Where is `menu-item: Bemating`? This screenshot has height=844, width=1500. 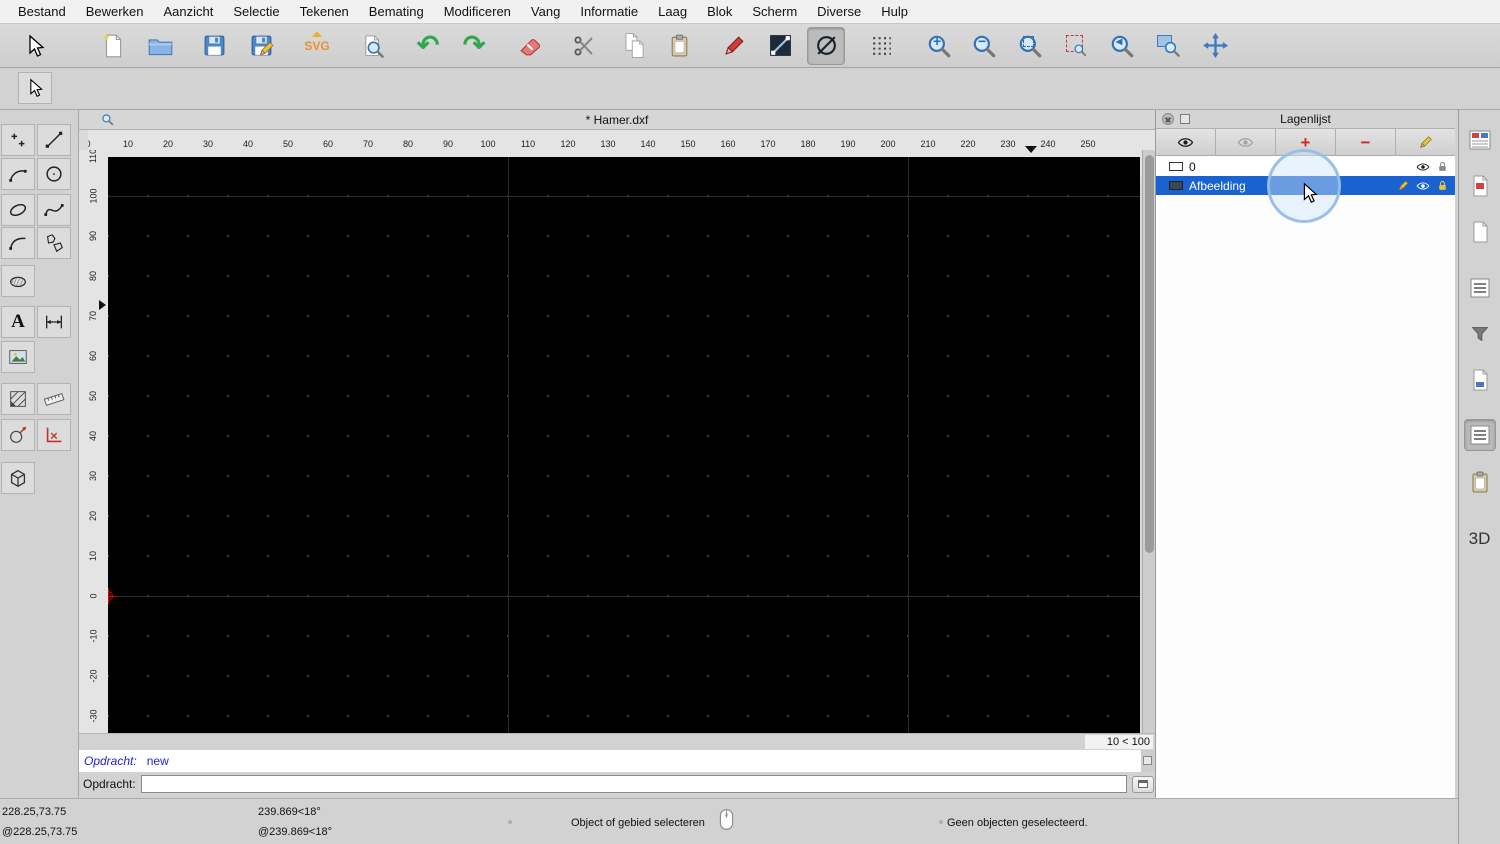
menu-item: Bemating is located at coordinates (396, 12).